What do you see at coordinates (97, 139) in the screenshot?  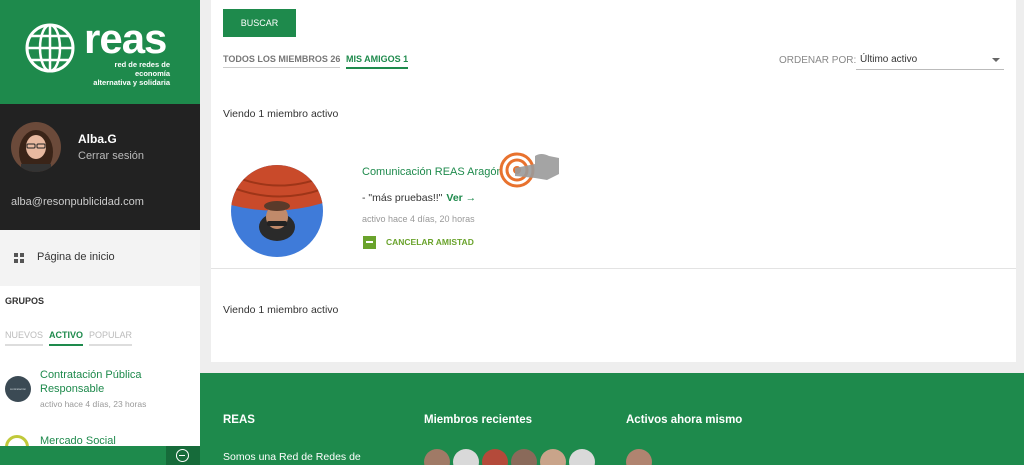 I see `user-name: Alba.G` at bounding box center [97, 139].